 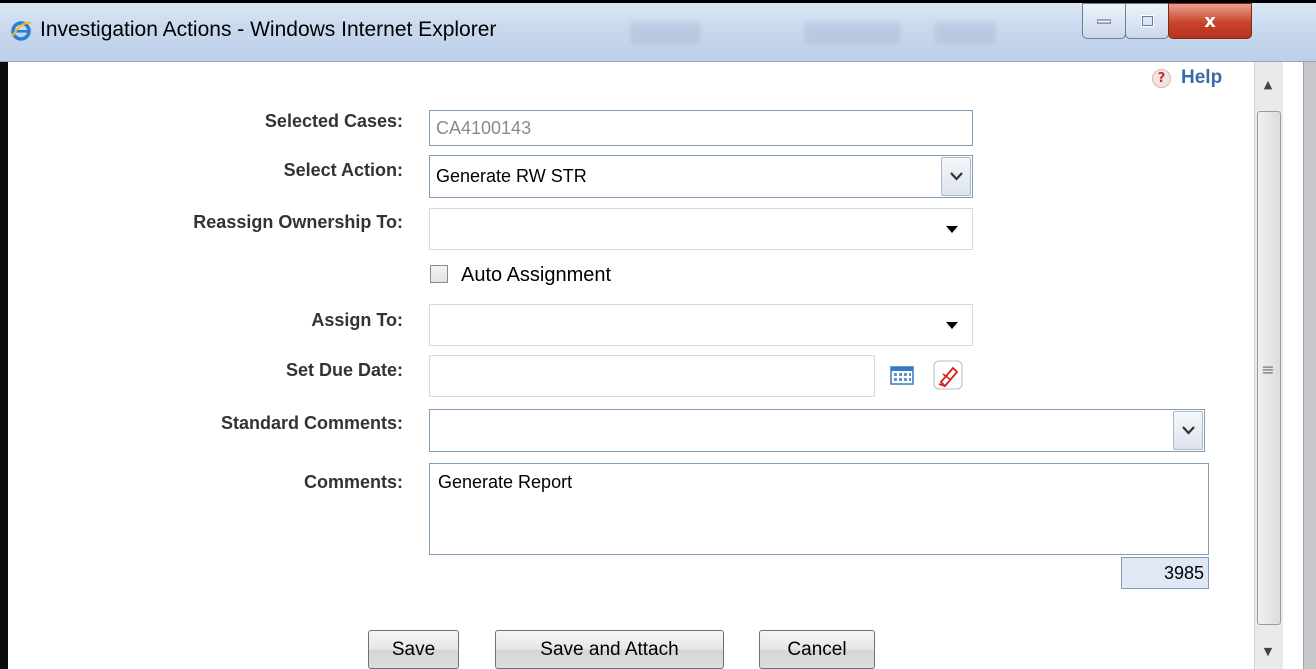 I want to click on minimize-icon, so click(x=1104, y=21).